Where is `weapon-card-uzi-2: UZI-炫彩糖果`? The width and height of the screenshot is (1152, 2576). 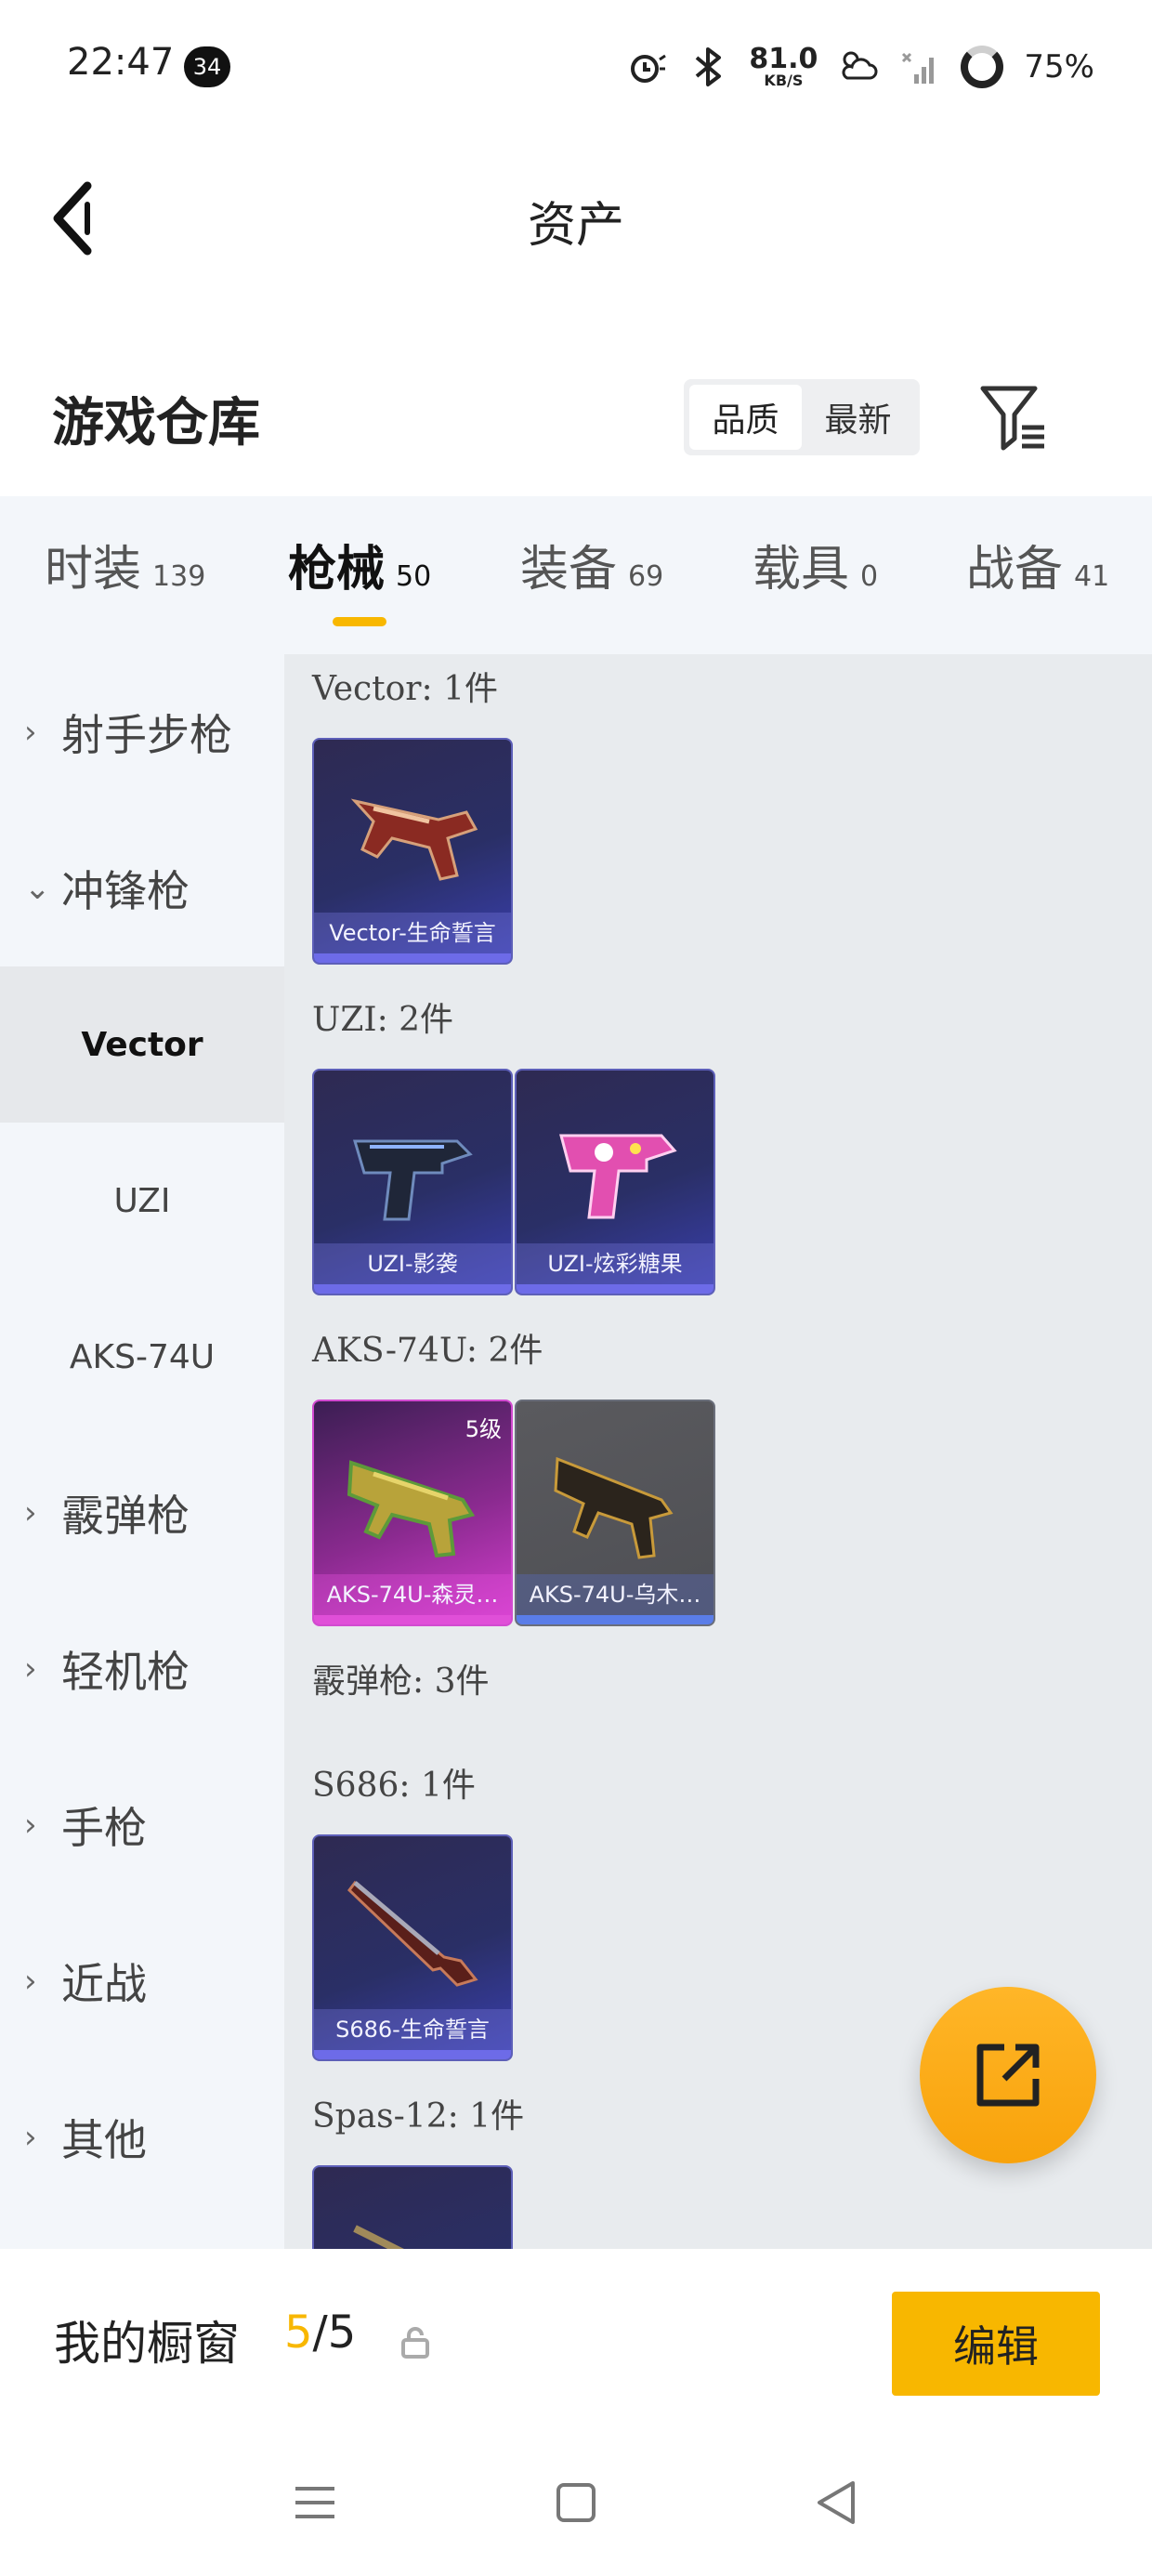
weapon-card-uzi-2: UZI-炫彩糖果 is located at coordinates (615, 1182).